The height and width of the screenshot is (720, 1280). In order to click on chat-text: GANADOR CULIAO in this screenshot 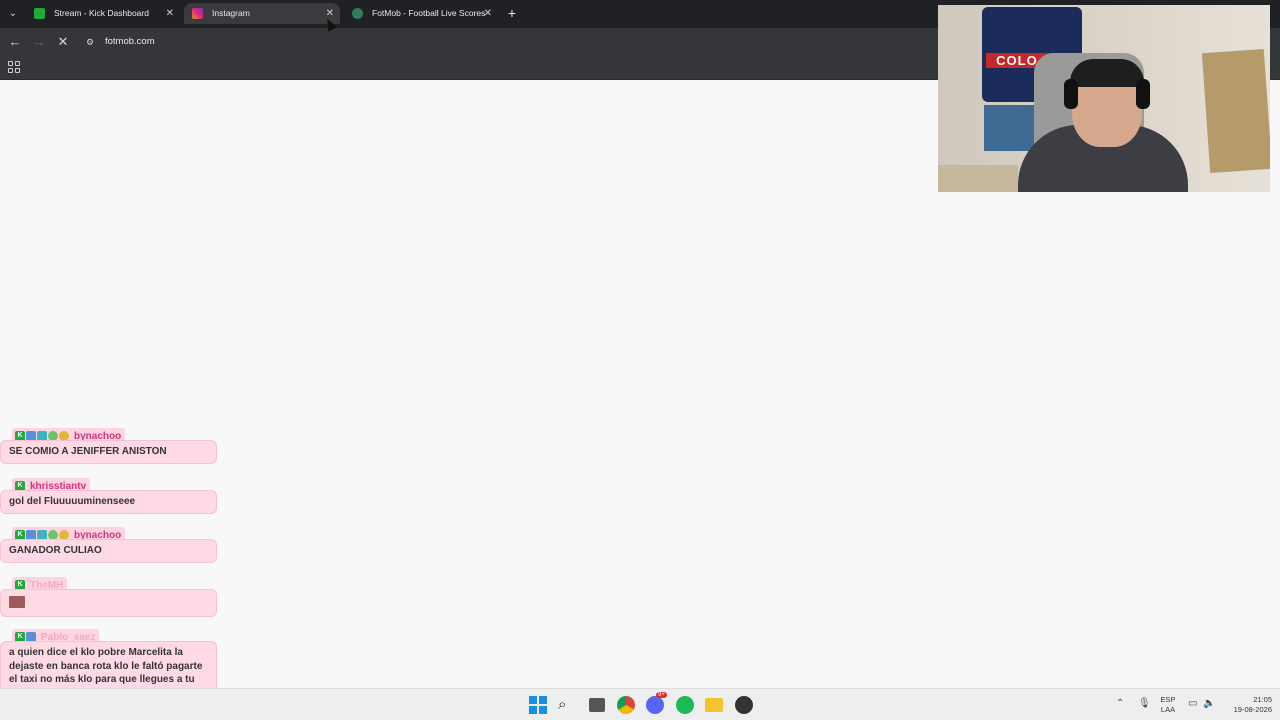, I will do `click(108, 551)`.